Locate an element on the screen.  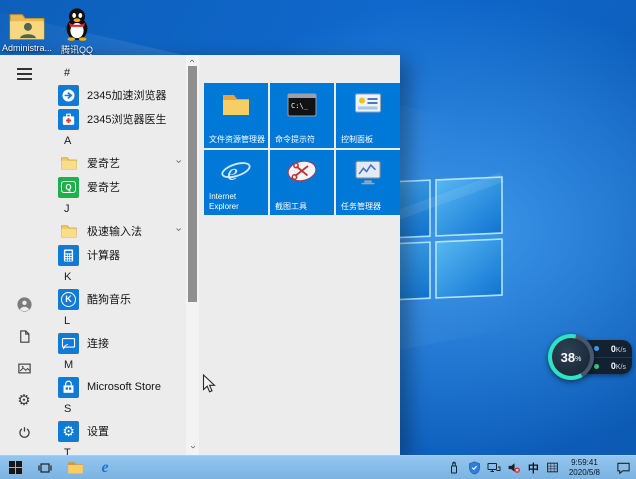
control-panel-icon is located at coordinates (368, 104).